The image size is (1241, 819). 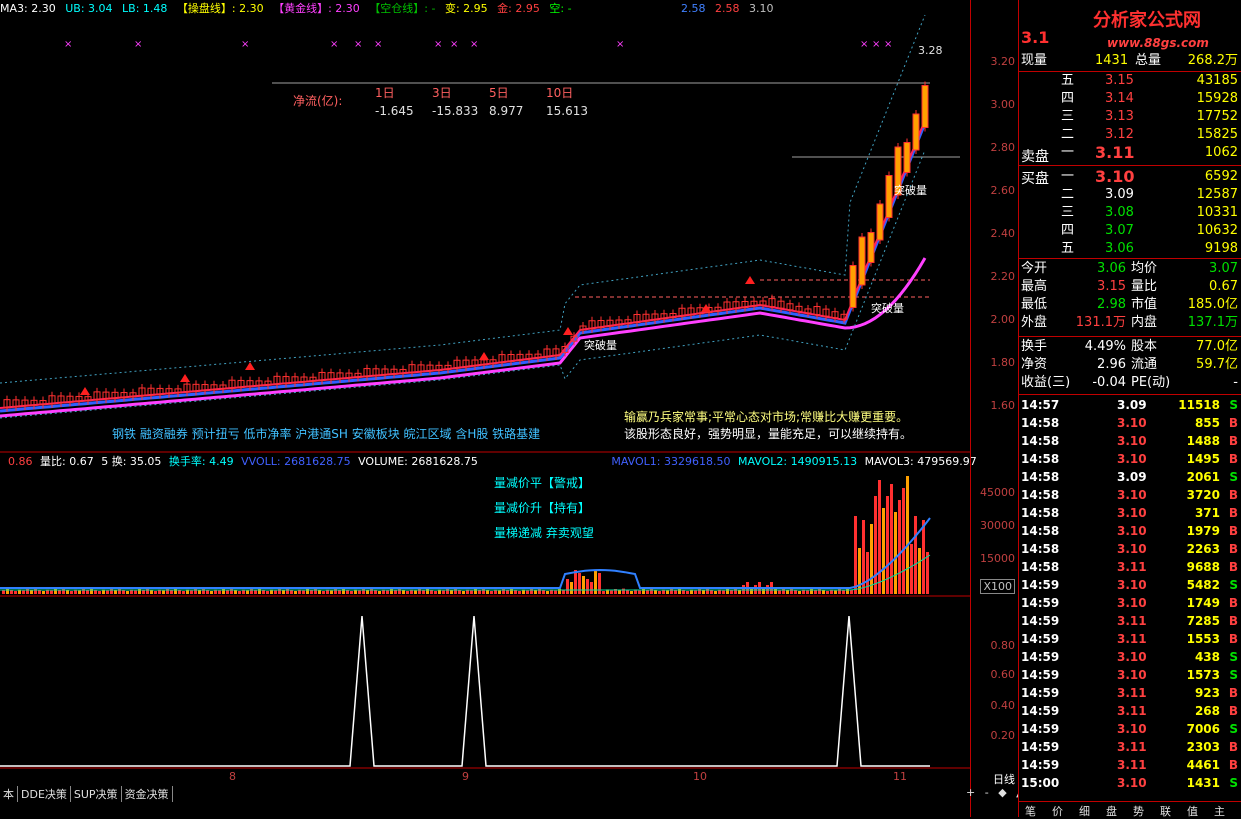 What do you see at coordinates (1119, 80) in the screenshot?
I see `ask-price: 3.15` at bounding box center [1119, 80].